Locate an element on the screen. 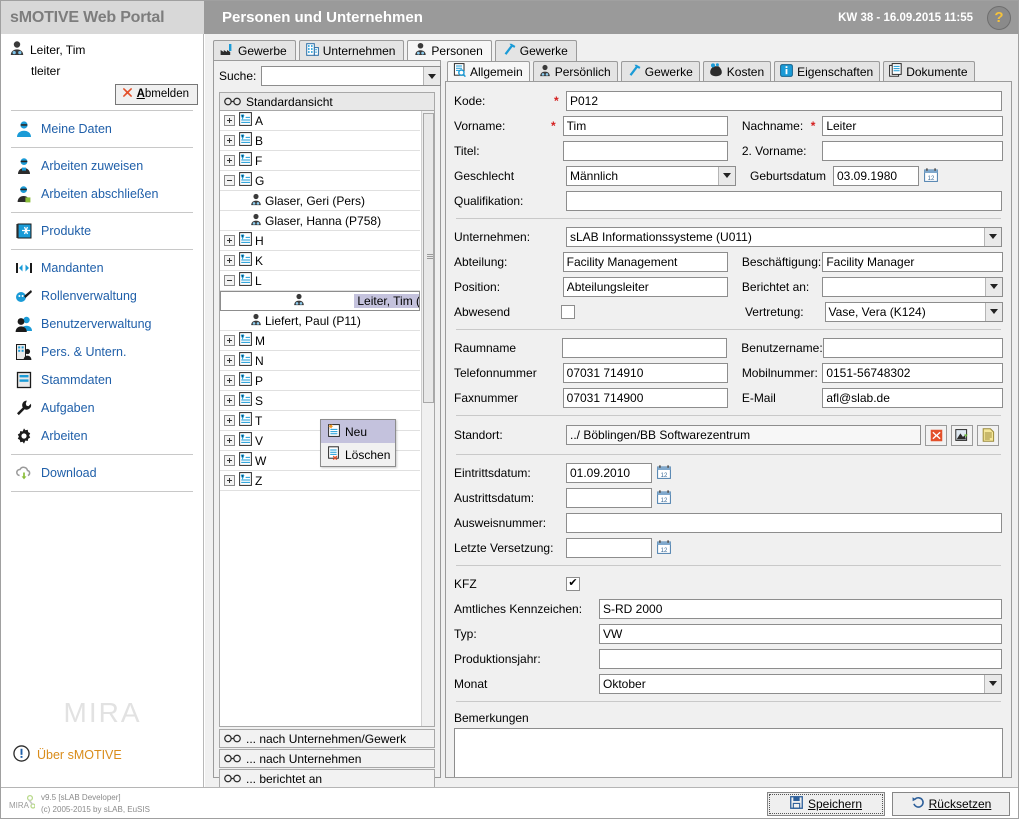  logout-button: Abmelden is located at coordinates (156, 94).